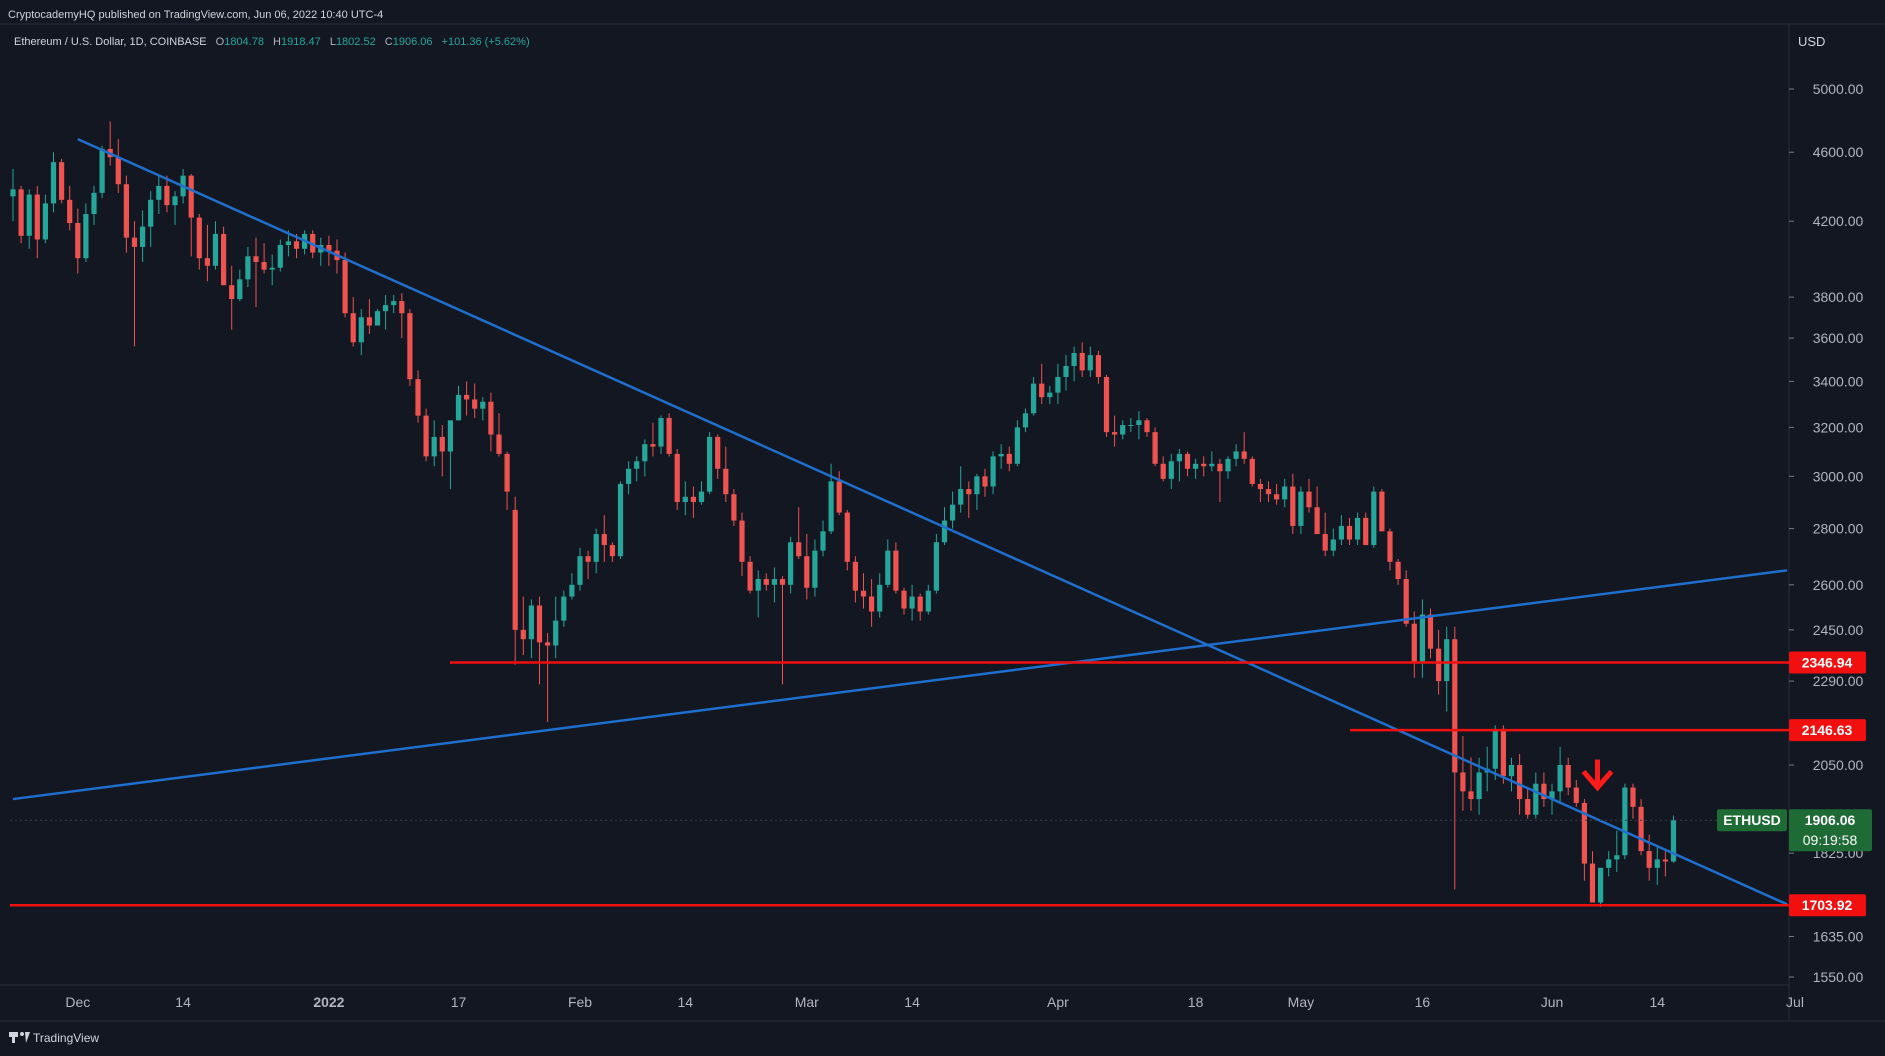 Image resolution: width=1885 pixels, height=1056 pixels. Describe the element at coordinates (1838, 765) in the screenshot. I see `price-tick-label: 2050.00` at that location.